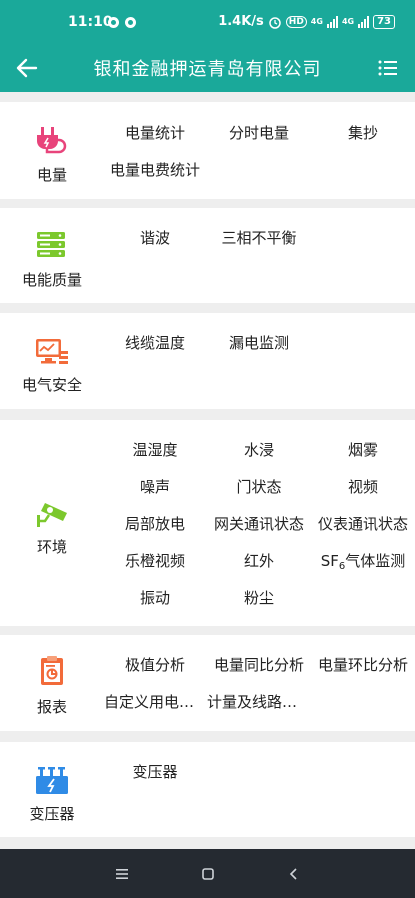 This screenshot has width=415, height=898. What do you see at coordinates (52, 670) in the screenshot?
I see `clipboard-icon` at bounding box center [52, 670].